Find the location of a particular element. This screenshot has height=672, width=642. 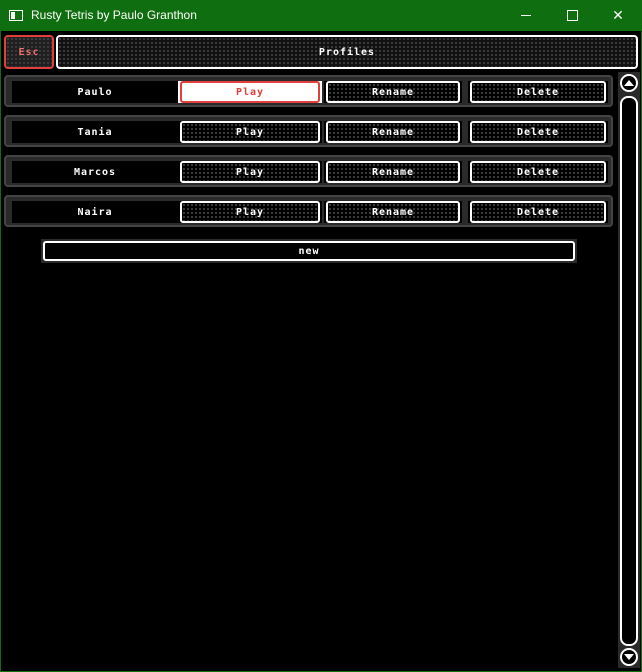

chevron-up-icon is located at coordinates (629, 83).